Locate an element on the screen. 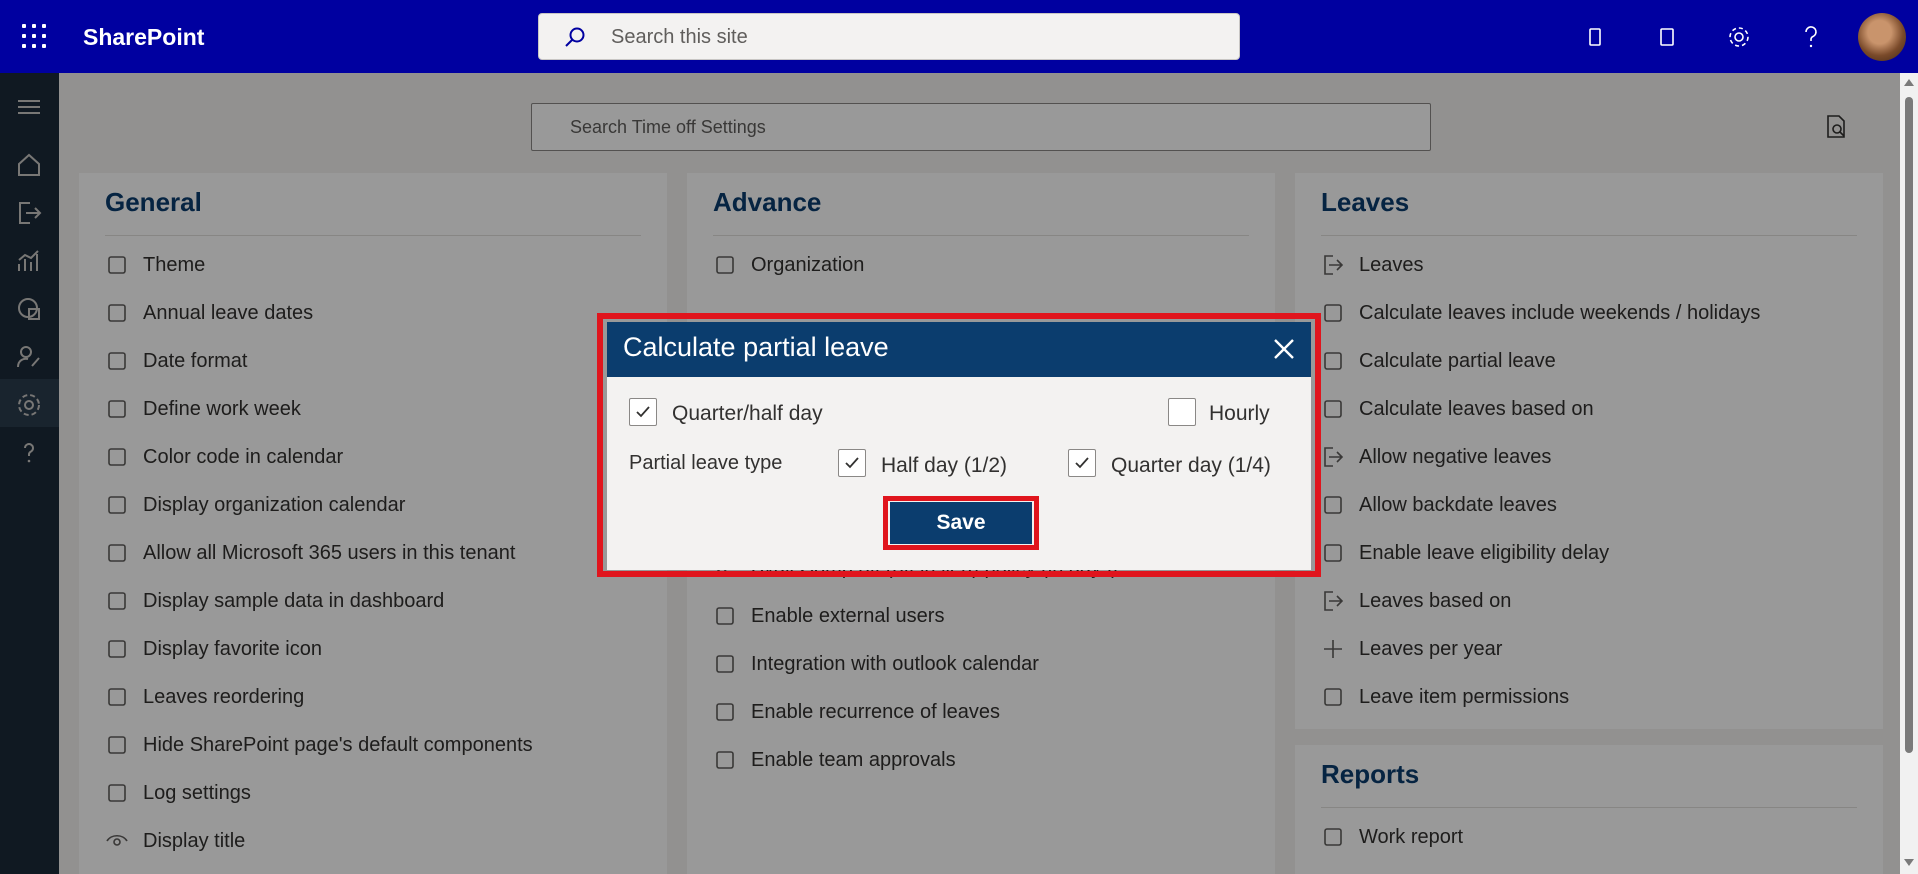  quarter-half-day-label: Quarter/half day is located at coordinates (747, 413).